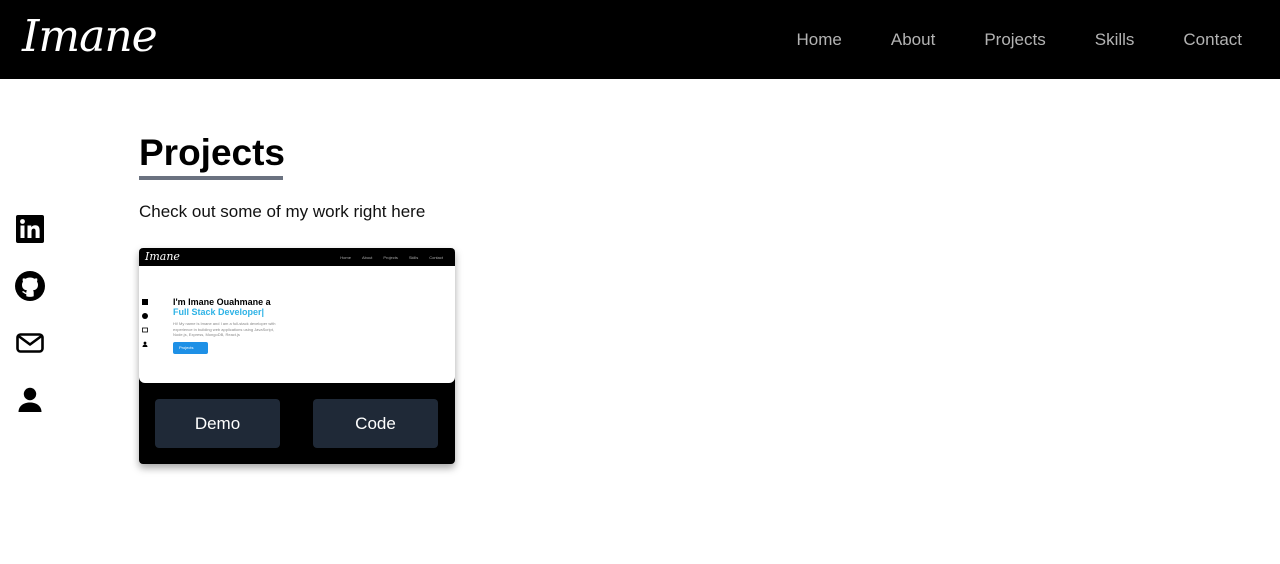  What do you see at coordinates (297, 257) in the screenshot?
I see `thumbnail-navbar: Imane Home About Projects Skills Contact` at bounding box center [297, 257].